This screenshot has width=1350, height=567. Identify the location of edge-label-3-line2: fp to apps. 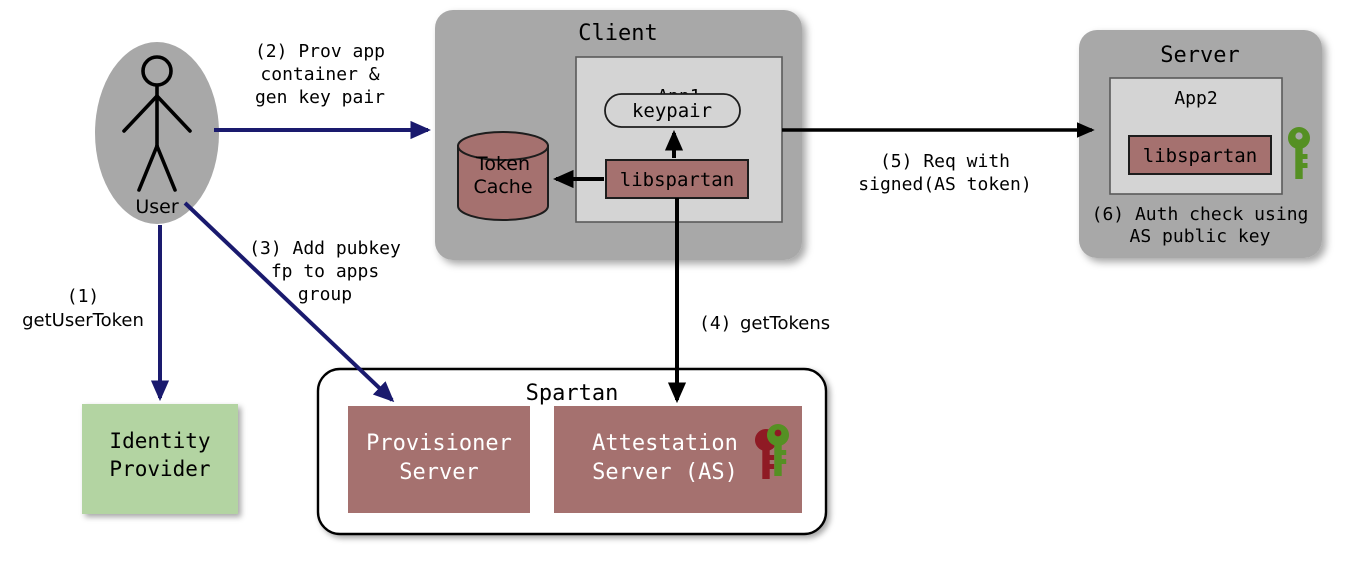
(325, 271).